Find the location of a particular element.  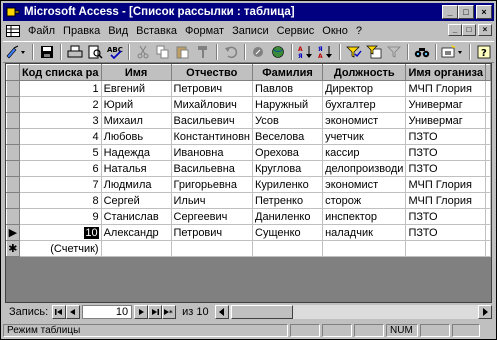

cell-position is located at coordinates (364, 248).